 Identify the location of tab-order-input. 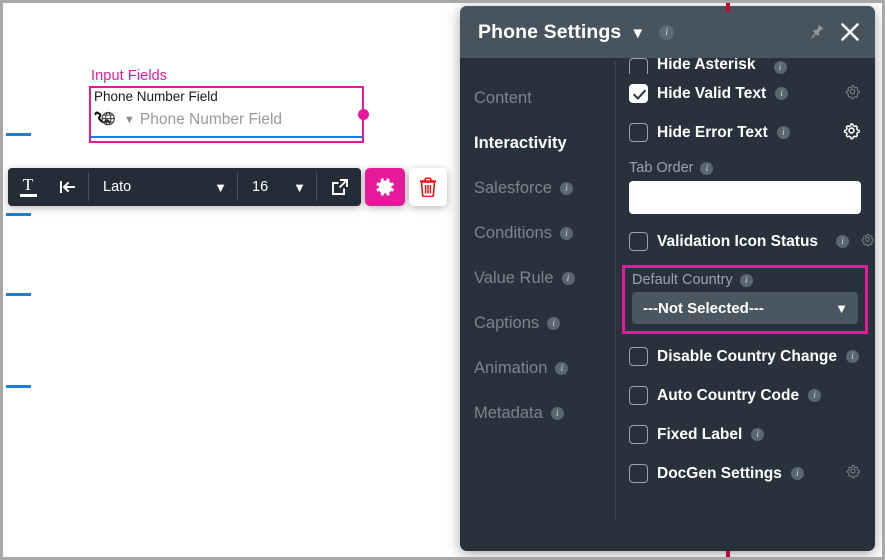
(745, 197).